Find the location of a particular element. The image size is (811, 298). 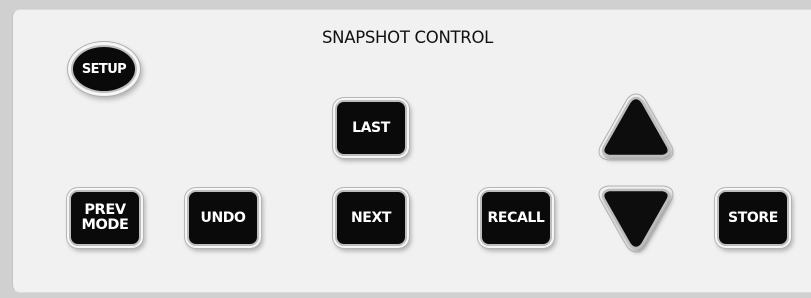

recall-button: RECALL is located at coordinates (516, 218).